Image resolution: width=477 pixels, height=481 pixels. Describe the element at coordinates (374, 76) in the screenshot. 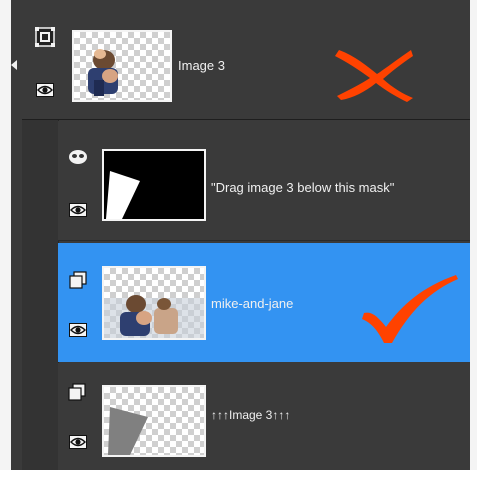

I see `red-x-mark` at that location.